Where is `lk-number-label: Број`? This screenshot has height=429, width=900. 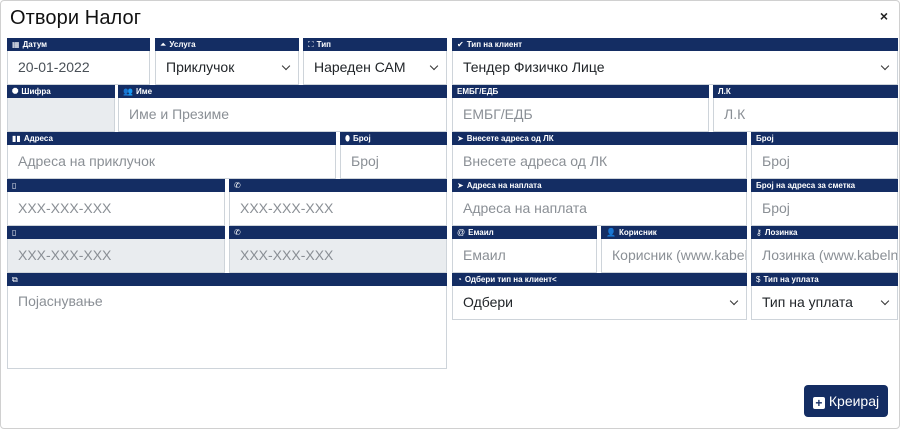 lk-number-label: Број is located at coordinates (824, 138).